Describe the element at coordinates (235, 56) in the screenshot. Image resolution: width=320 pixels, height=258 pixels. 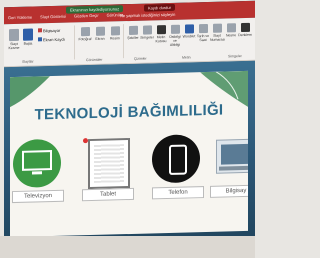
I see `ribbon-group-label: Simgeler` at that location.